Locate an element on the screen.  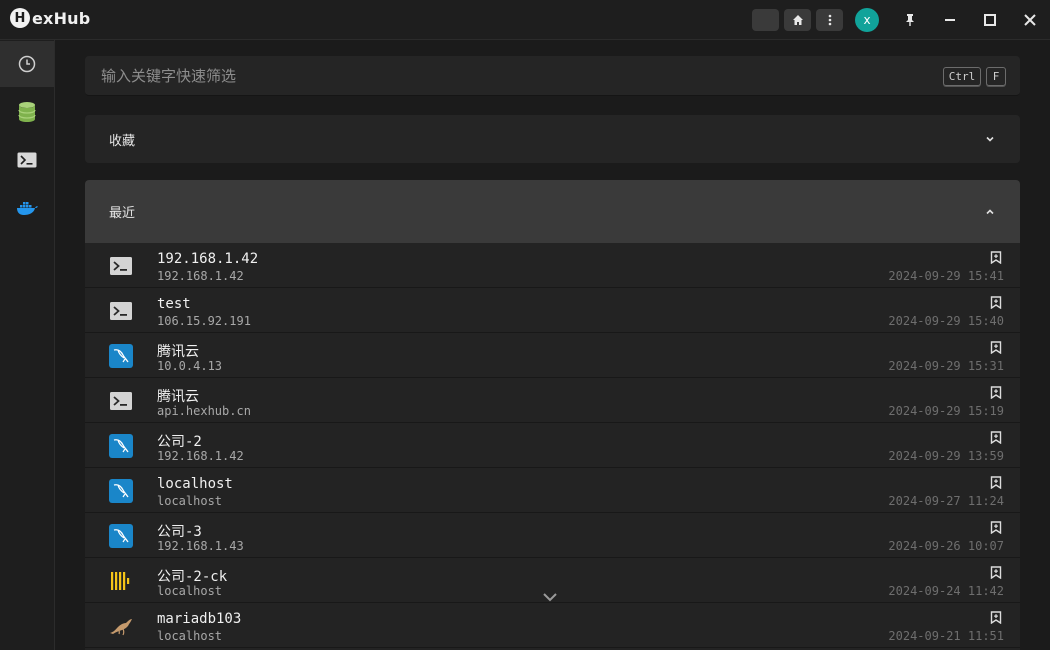
recent-panel-header: 最近 is located at coordinates (552, 211).